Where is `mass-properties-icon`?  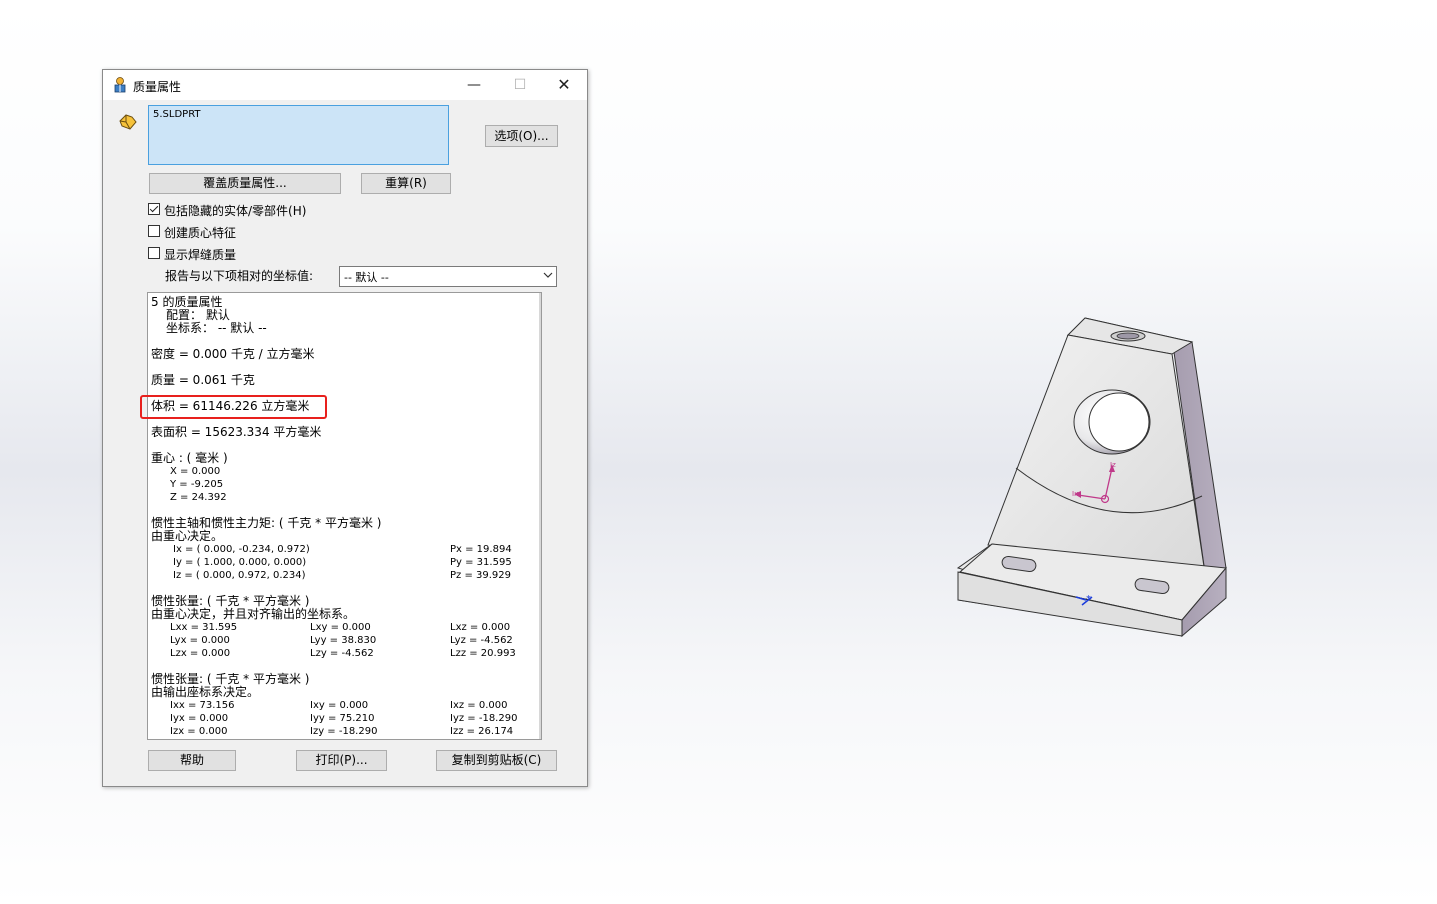 mass-properties-icon is located at coordinates (120, 85).